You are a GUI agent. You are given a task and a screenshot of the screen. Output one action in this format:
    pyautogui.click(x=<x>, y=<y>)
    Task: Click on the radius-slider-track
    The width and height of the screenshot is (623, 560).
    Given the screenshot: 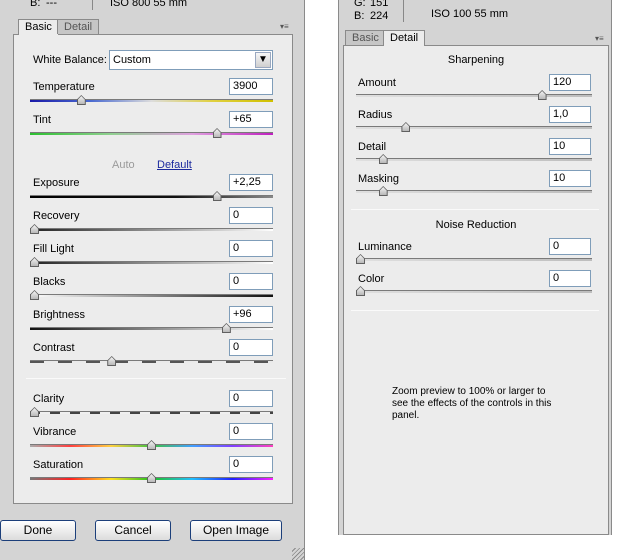 What is the action you would take?
    pyautogui.click(x=474, y=127)
    